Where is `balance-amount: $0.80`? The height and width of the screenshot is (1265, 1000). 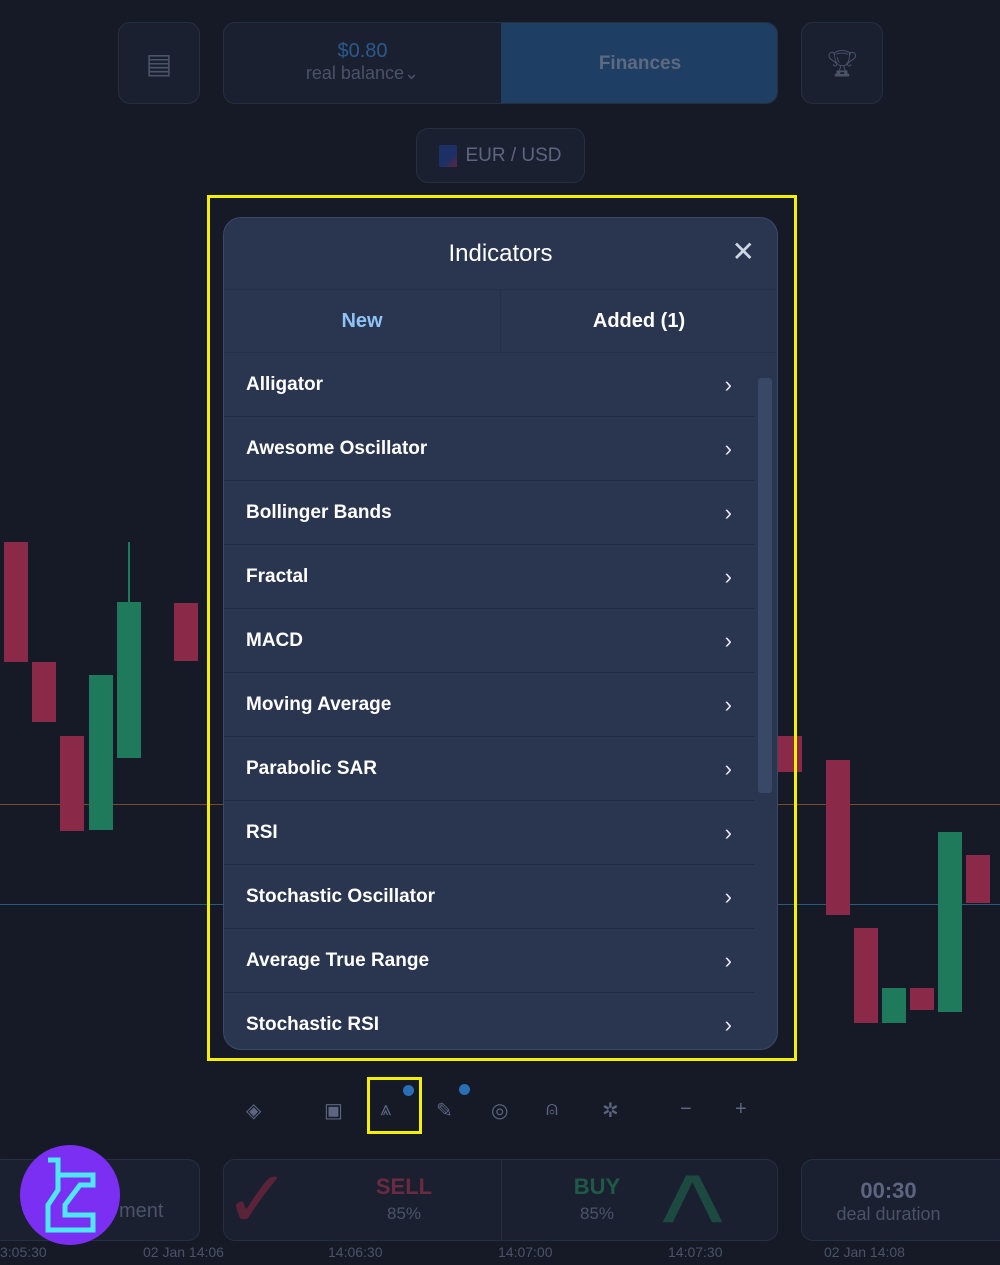
balance-amount: $0.80 is located at coordinates (362, 51).